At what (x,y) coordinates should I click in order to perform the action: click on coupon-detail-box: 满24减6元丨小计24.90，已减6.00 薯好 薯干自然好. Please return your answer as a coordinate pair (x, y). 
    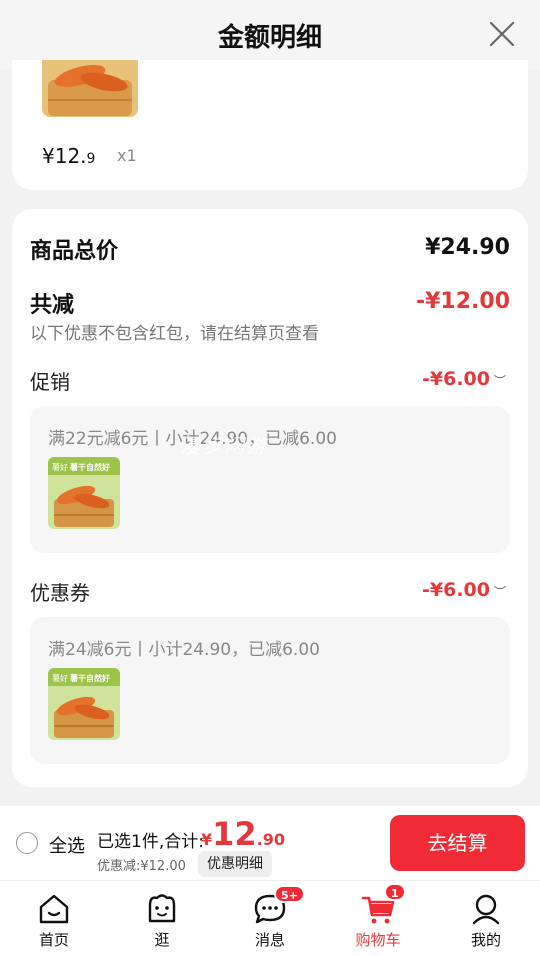
    Looking at the image, I should click on (270, 690).